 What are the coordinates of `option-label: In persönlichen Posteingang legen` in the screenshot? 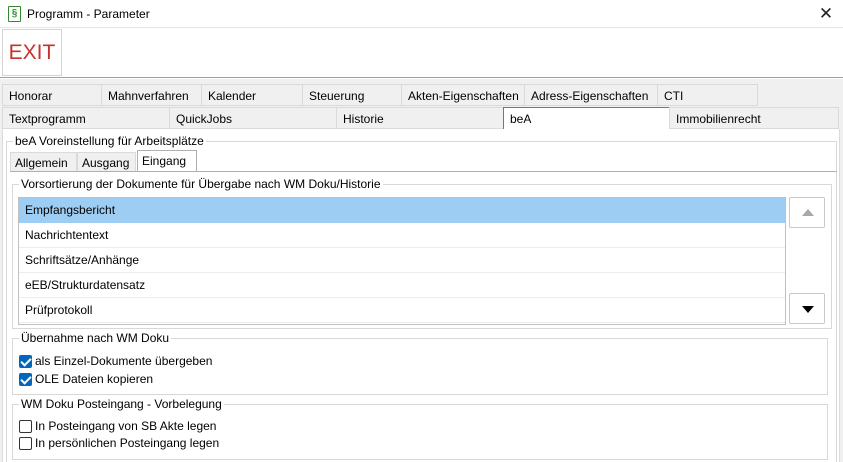 It's located at (127, 443).